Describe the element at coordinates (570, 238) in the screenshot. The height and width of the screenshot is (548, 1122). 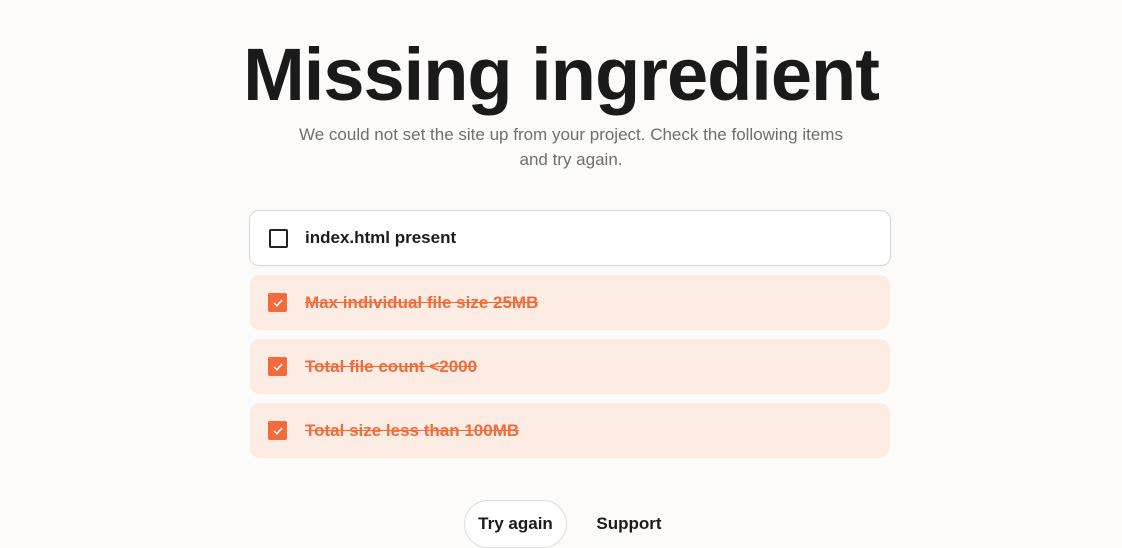
I see `checklist-item-index-html: index.html present` at that location.